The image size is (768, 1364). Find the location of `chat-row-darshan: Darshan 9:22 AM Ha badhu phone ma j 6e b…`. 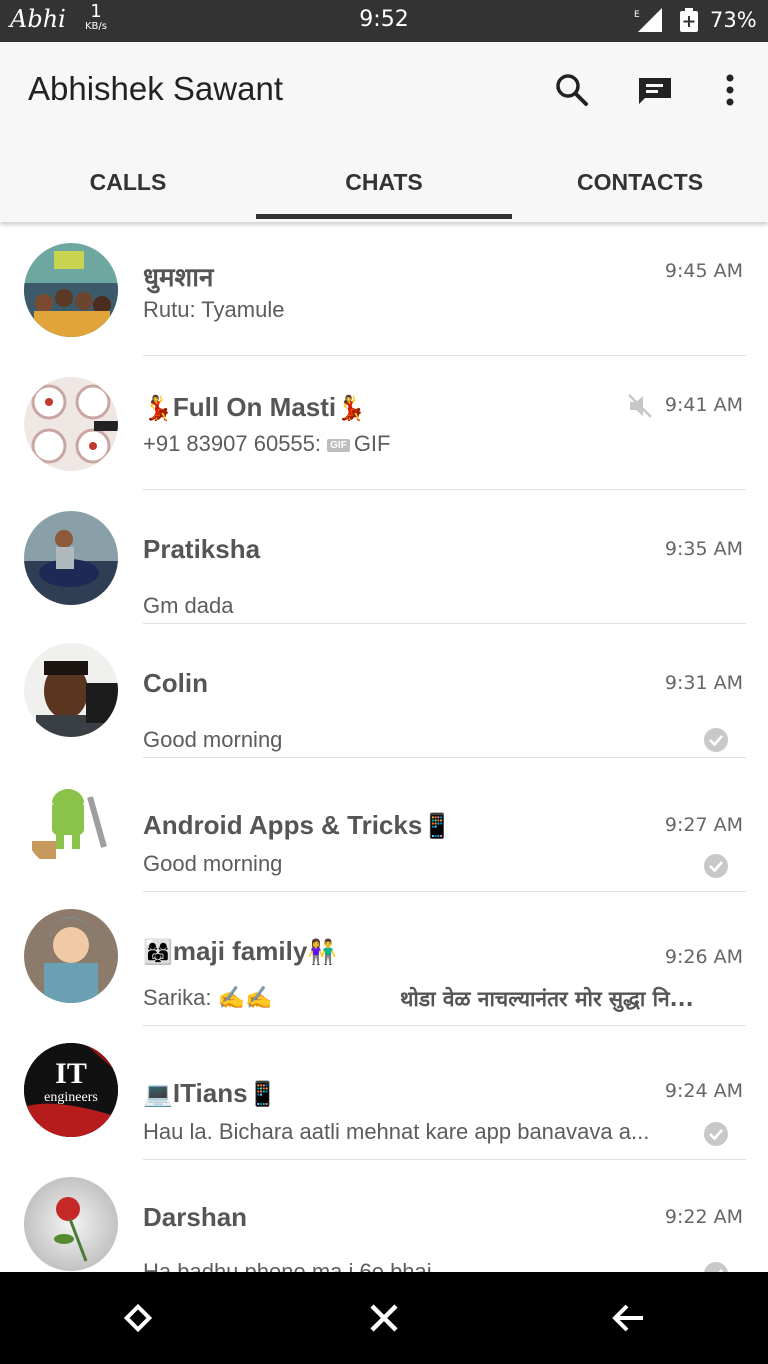

chat-row-darshan: Darshan 9:22 AM Ha badhu phone ma j 6e b… is located at coordinates (384, 1216).